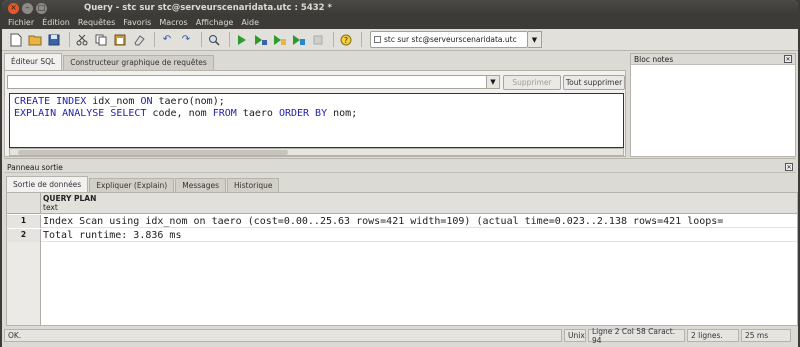  Describe the element at coordinates (54, 40) in the screenshot. I see `save-icon` at that location.